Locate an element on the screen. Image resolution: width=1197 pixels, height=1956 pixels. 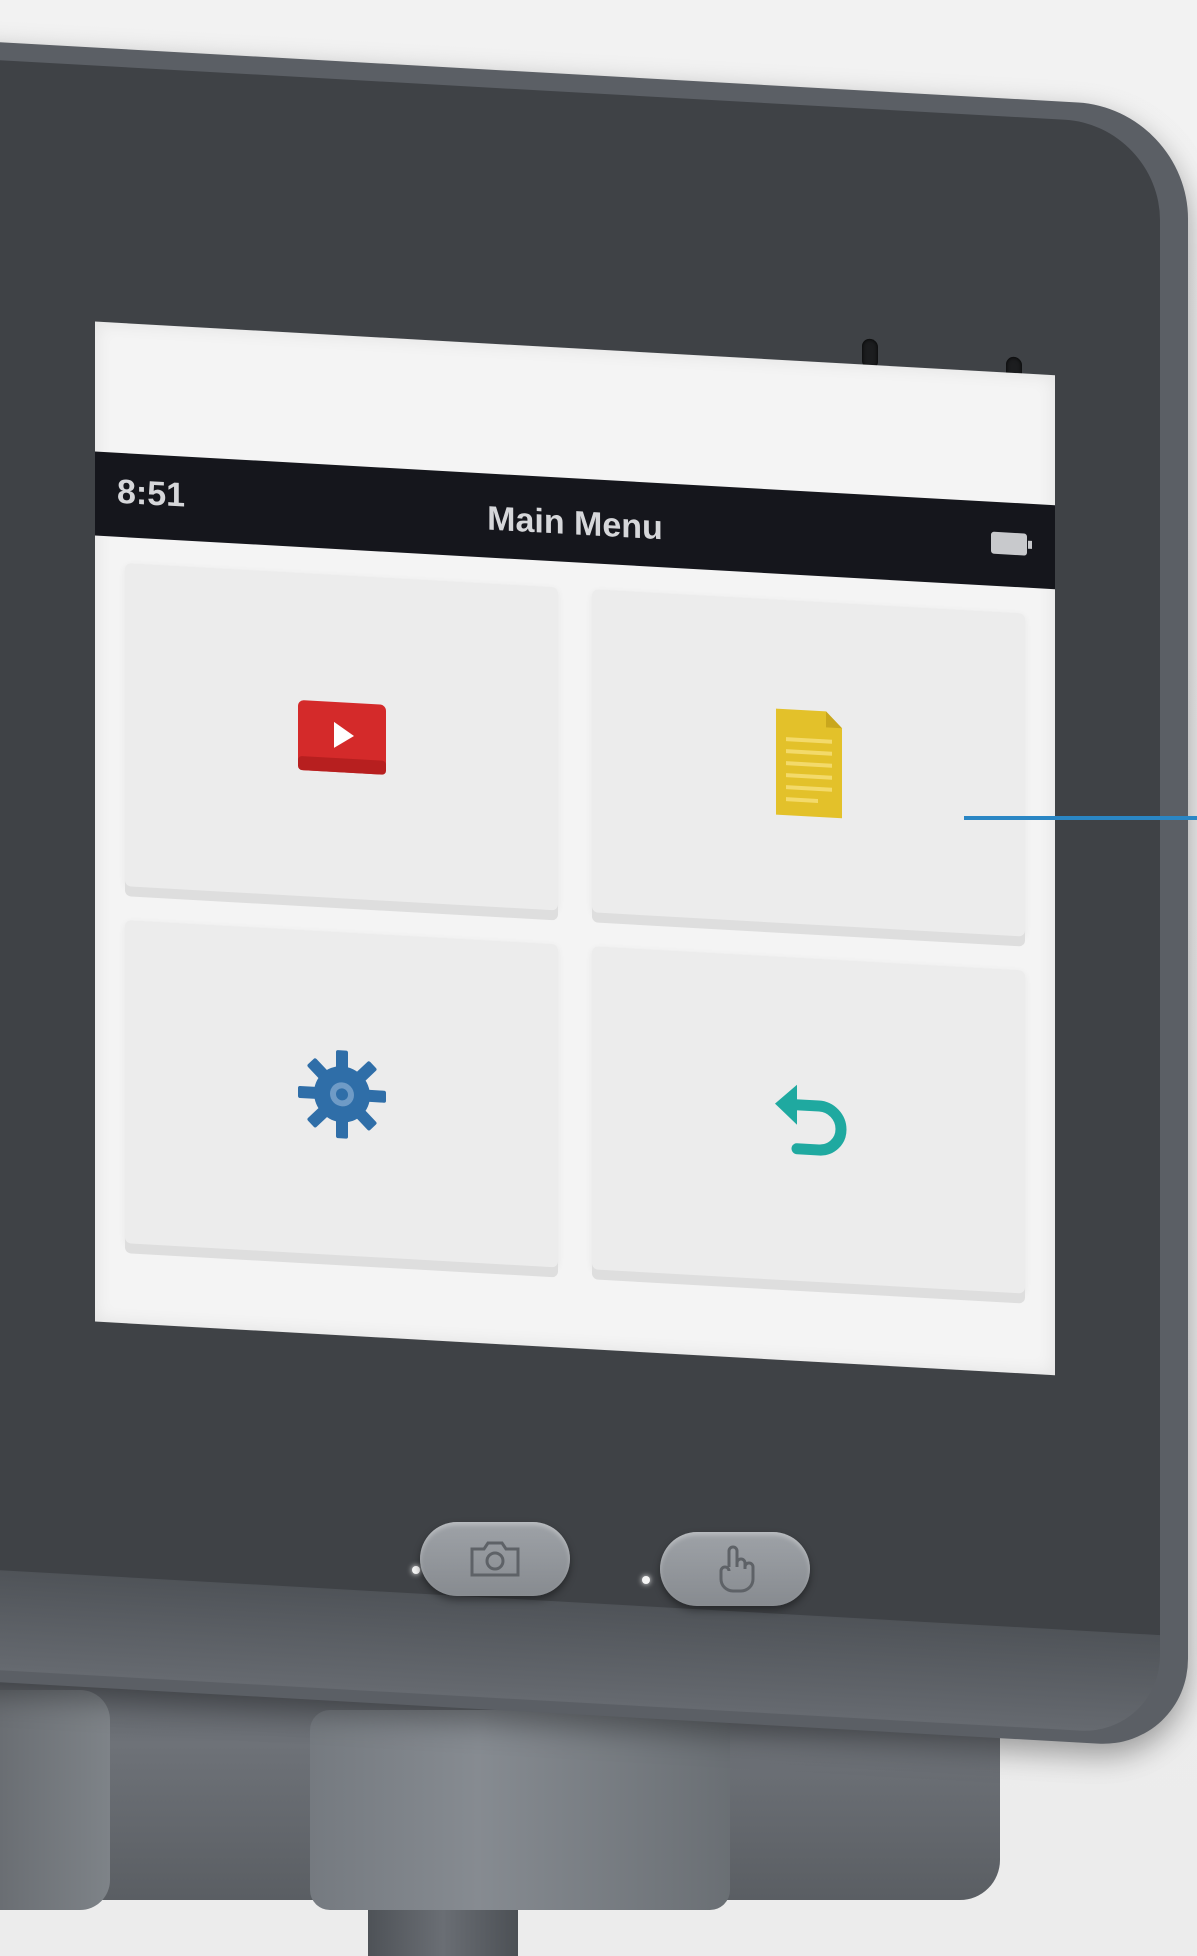
gear-icon is located at coordinates (341, 1094).